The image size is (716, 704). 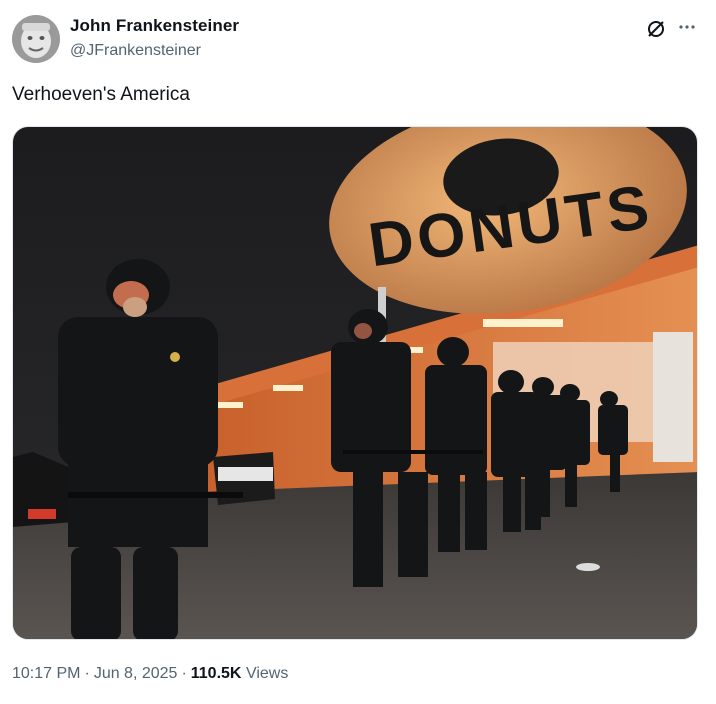 I want to click on tweet-time: 10:17 PM, so click(x=46, y=673).